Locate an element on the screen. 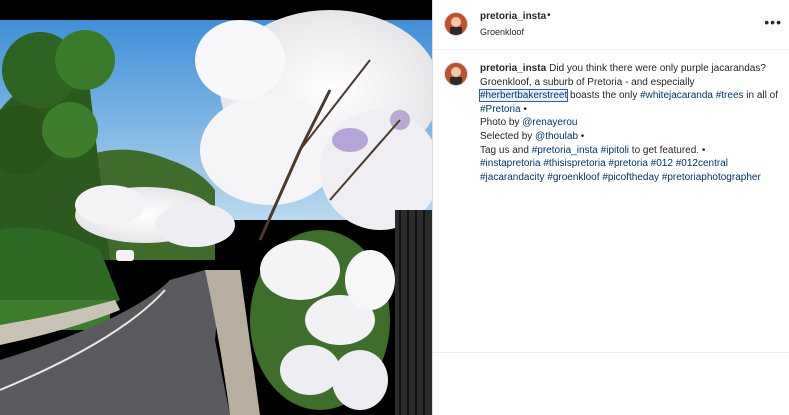  caption-text: Photo by is located at coordinates (501, 123).